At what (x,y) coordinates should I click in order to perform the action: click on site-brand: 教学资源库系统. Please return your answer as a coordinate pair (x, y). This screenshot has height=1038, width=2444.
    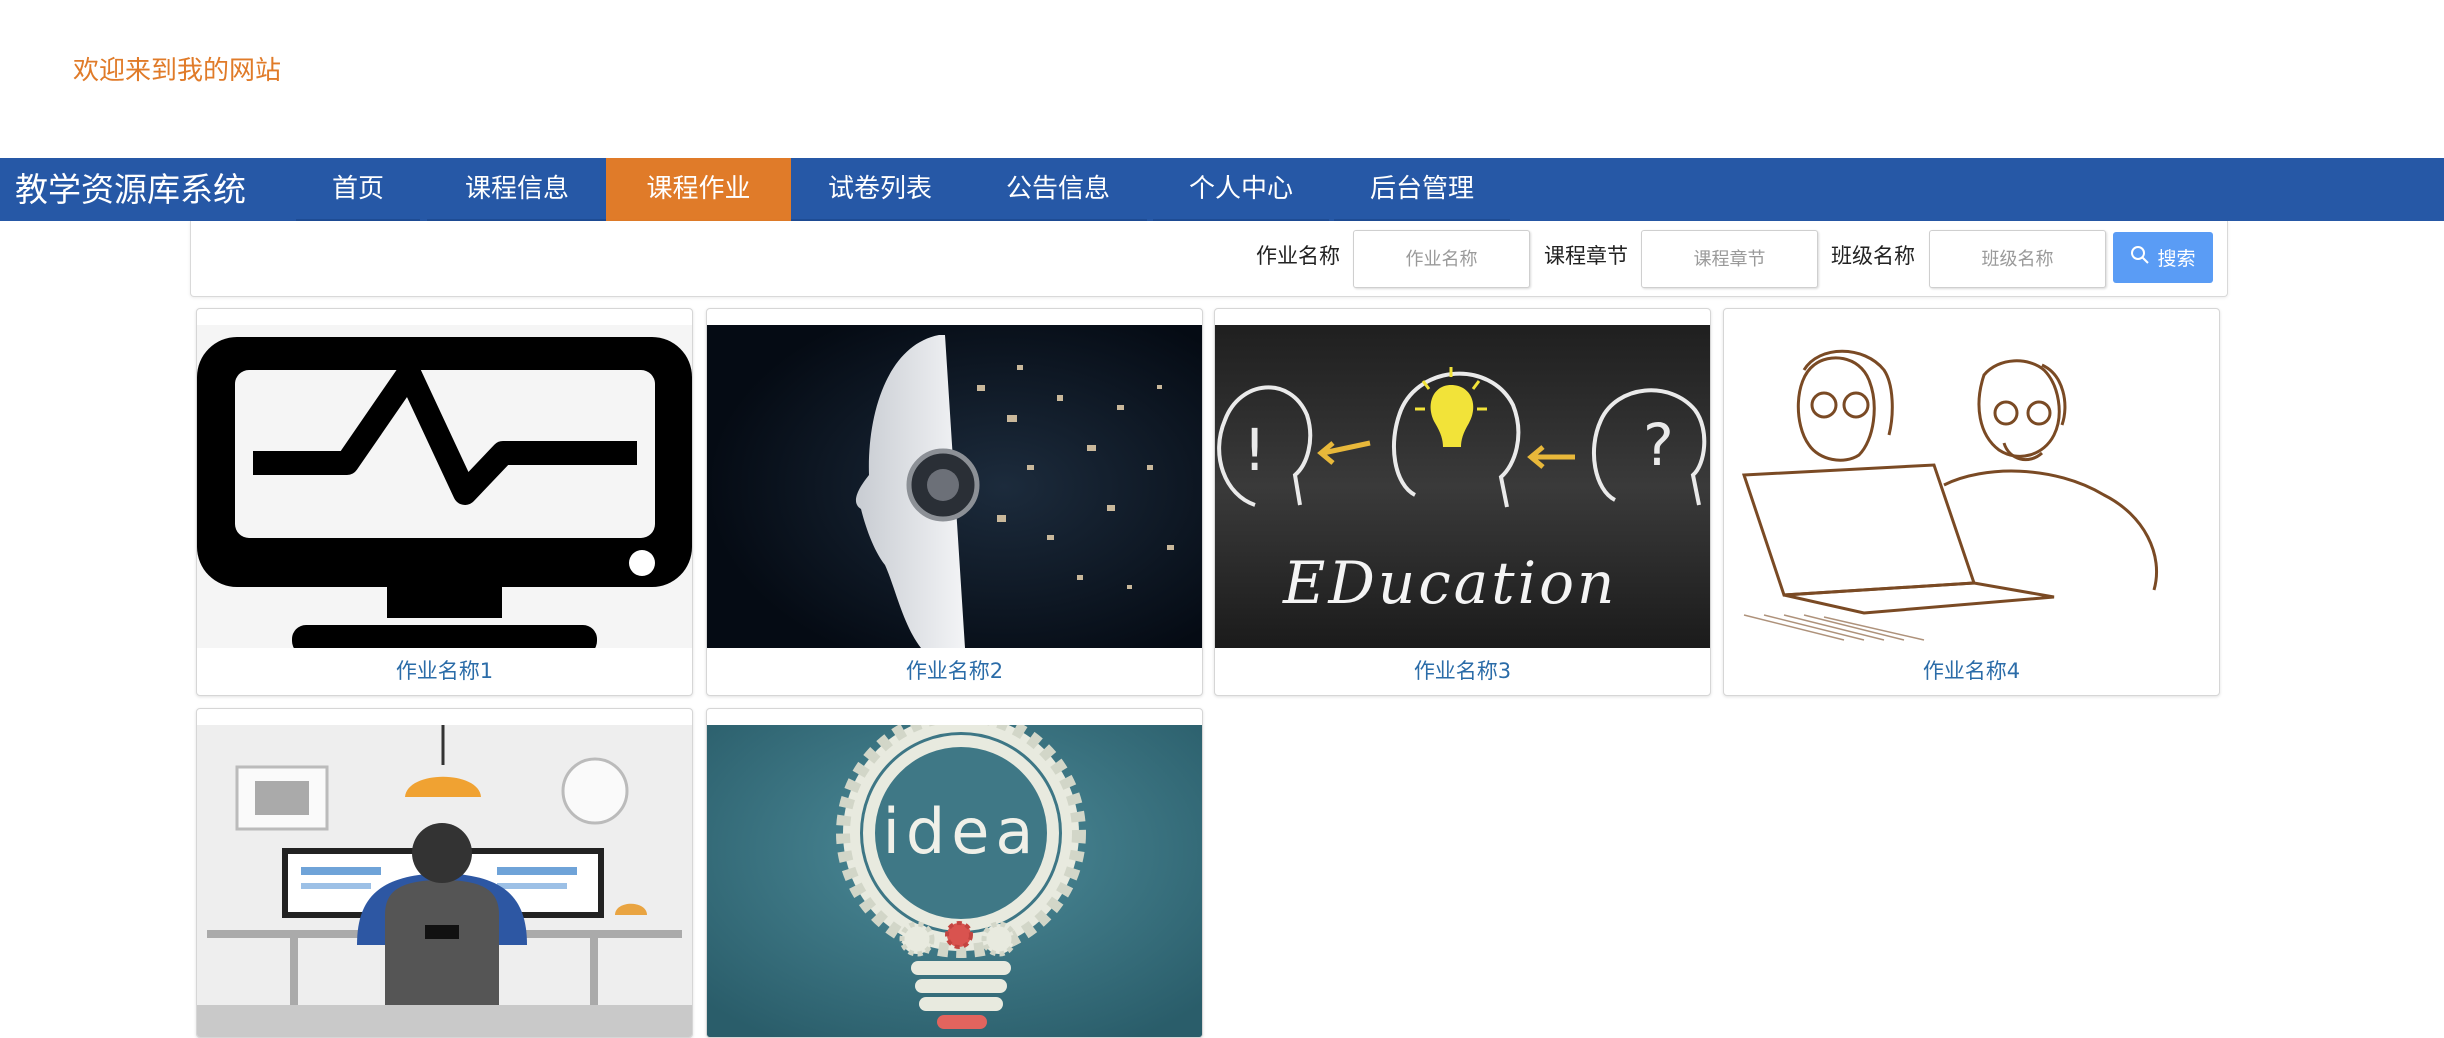
    Looking at the image, I should click on (130, 189).